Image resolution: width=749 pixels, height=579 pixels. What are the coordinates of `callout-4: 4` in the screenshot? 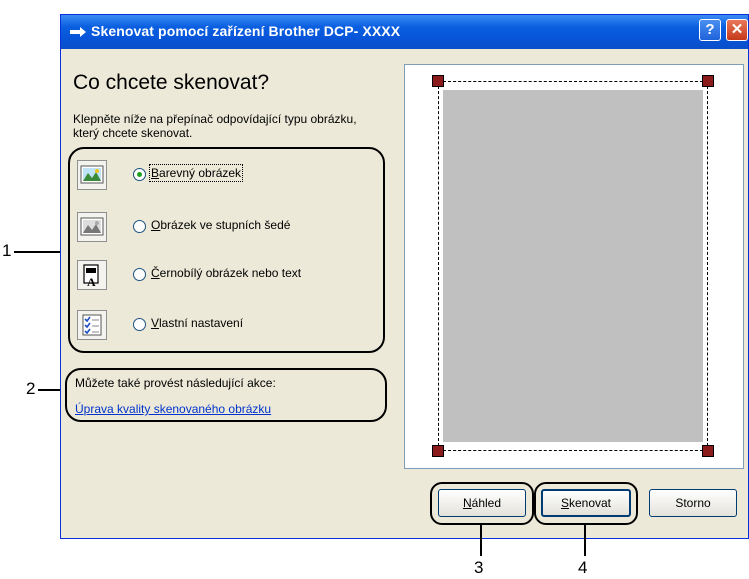 It's located at (583, 567).